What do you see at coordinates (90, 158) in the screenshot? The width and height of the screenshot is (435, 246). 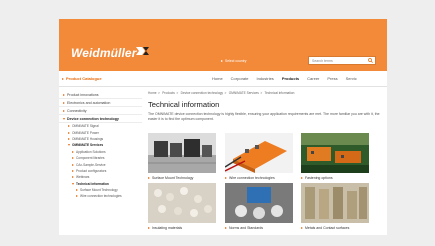 I see `sidebar-subitem-label: Component libraries` at bounding box center [90, 158].